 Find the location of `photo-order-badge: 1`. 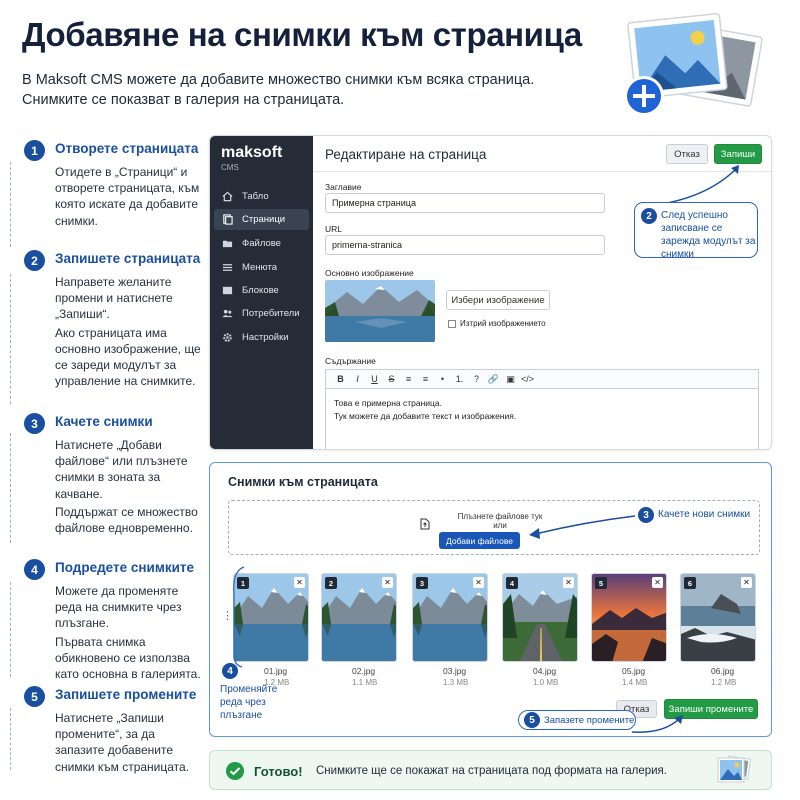

photo-order-badge: 1 is located at coordinates (243, 583).